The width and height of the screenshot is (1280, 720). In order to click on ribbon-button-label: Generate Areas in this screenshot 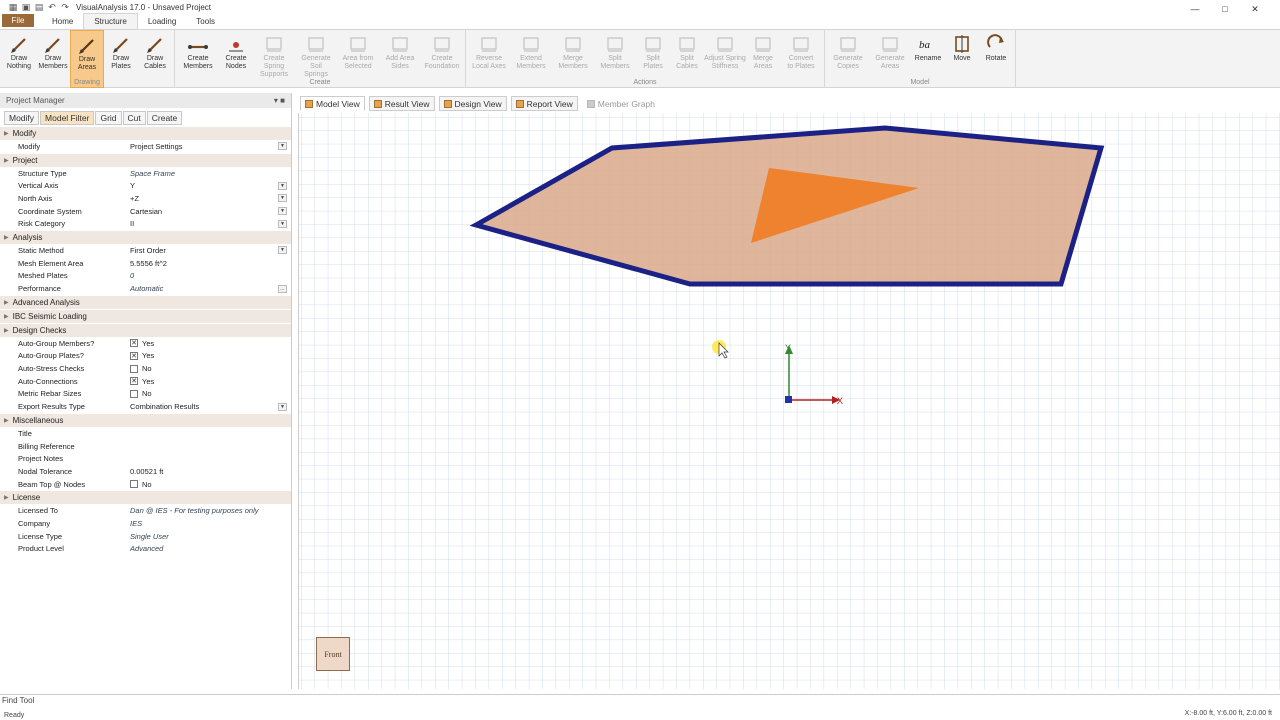, I will do `click(890, 62)`.